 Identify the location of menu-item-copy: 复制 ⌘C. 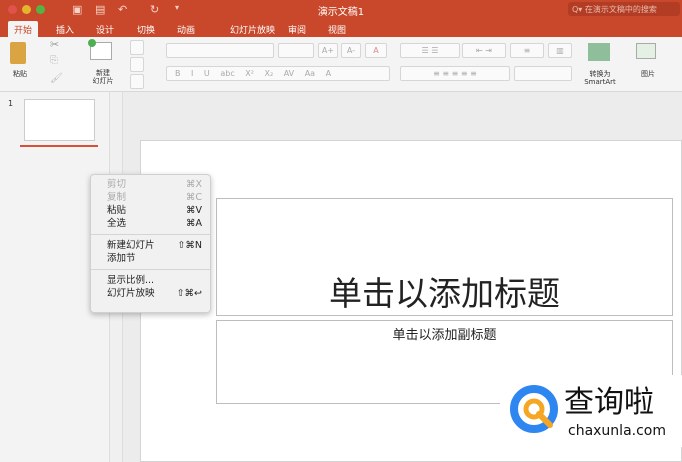
(150, 197).